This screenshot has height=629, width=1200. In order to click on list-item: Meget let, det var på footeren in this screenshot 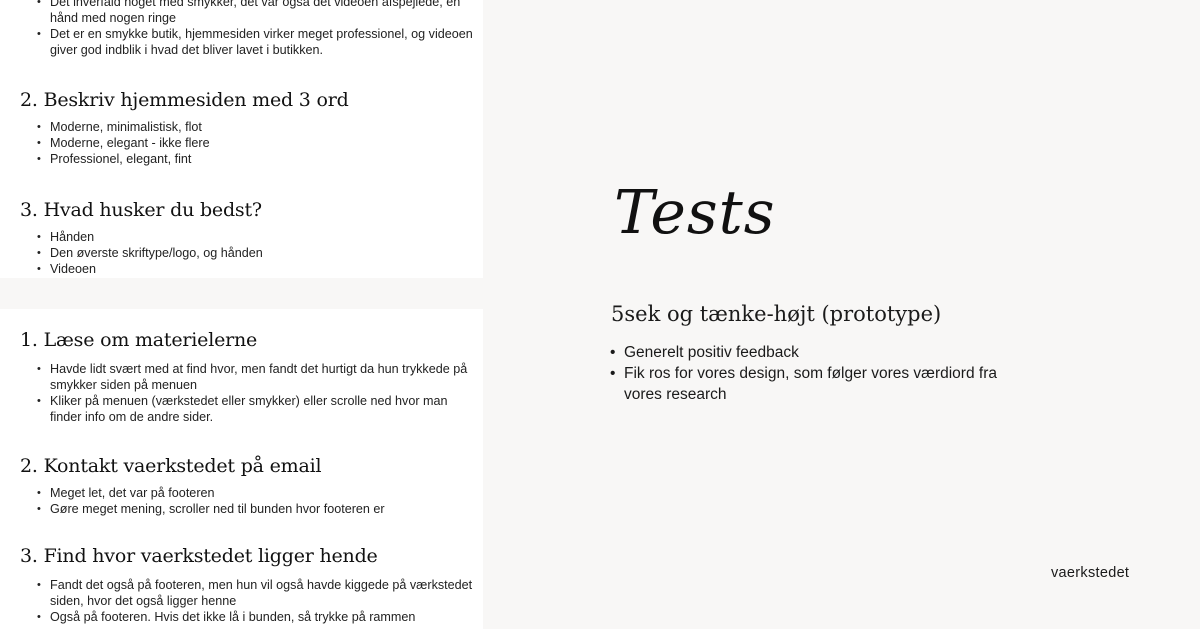, I will do `click(255, 493)`.